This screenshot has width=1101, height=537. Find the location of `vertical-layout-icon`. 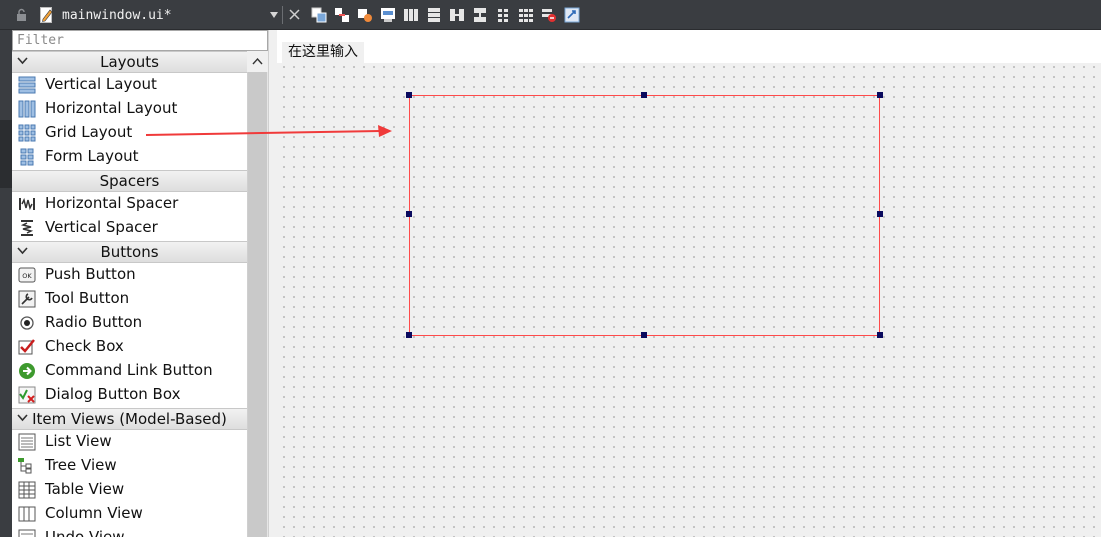

vertical-layout-icon is located at coordinates (27, 85).